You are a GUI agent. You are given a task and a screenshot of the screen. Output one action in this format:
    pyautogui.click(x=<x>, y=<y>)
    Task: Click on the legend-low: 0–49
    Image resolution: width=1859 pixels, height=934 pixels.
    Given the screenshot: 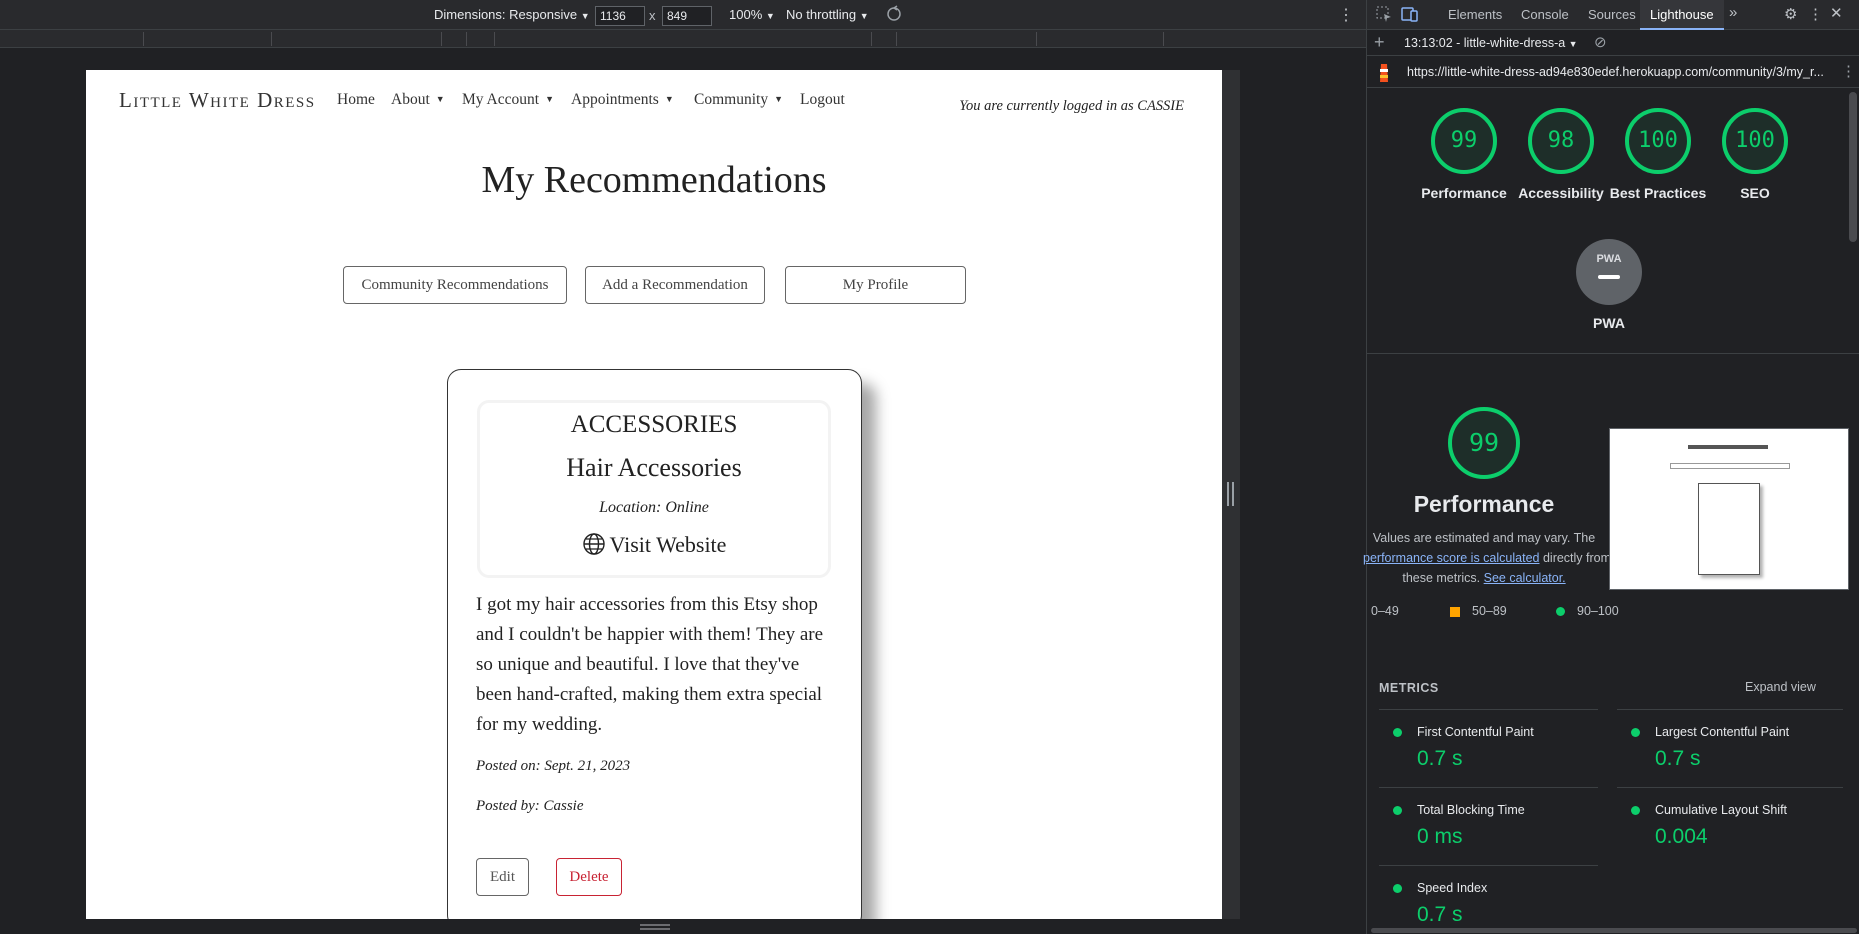 What is the action you would take?
    pyautogui.click(x=1385, y=611)
    